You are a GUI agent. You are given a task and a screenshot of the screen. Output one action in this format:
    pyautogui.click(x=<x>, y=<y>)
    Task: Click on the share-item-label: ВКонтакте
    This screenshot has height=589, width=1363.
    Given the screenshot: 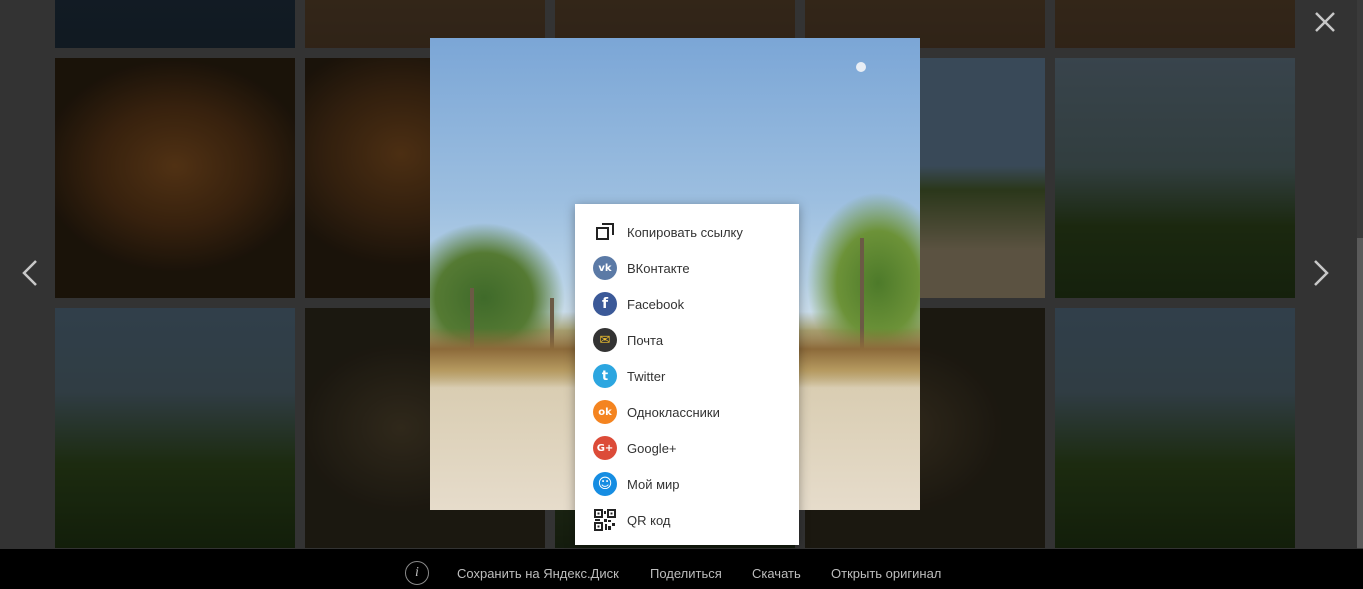 What is the action you would take?
    pyautogui.click(x=658, y=268)
    